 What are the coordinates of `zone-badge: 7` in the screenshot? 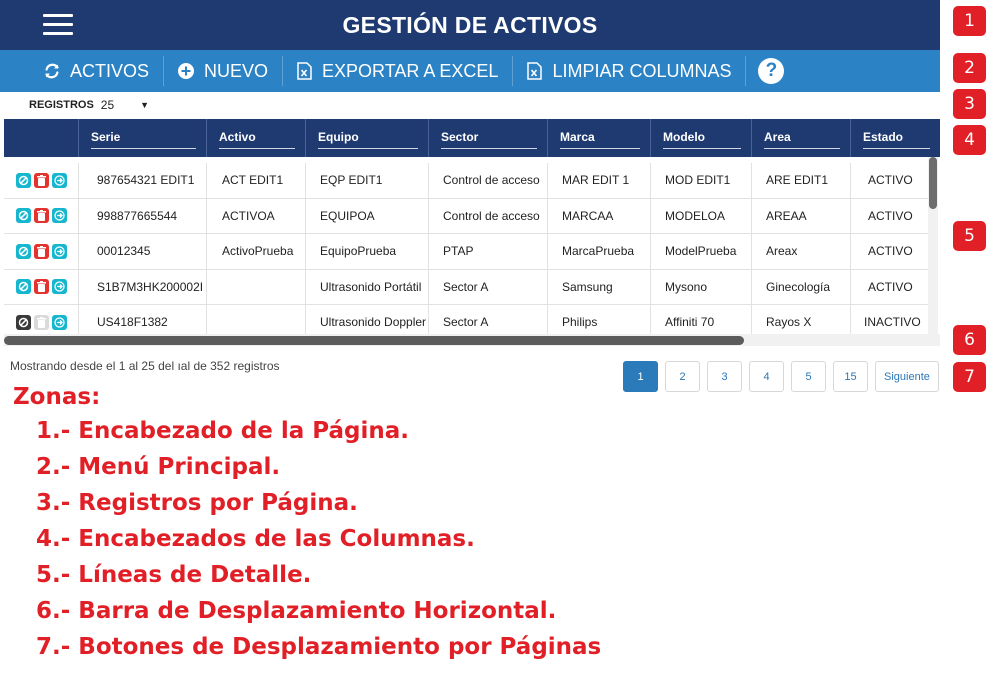 It's located at (969, 377).